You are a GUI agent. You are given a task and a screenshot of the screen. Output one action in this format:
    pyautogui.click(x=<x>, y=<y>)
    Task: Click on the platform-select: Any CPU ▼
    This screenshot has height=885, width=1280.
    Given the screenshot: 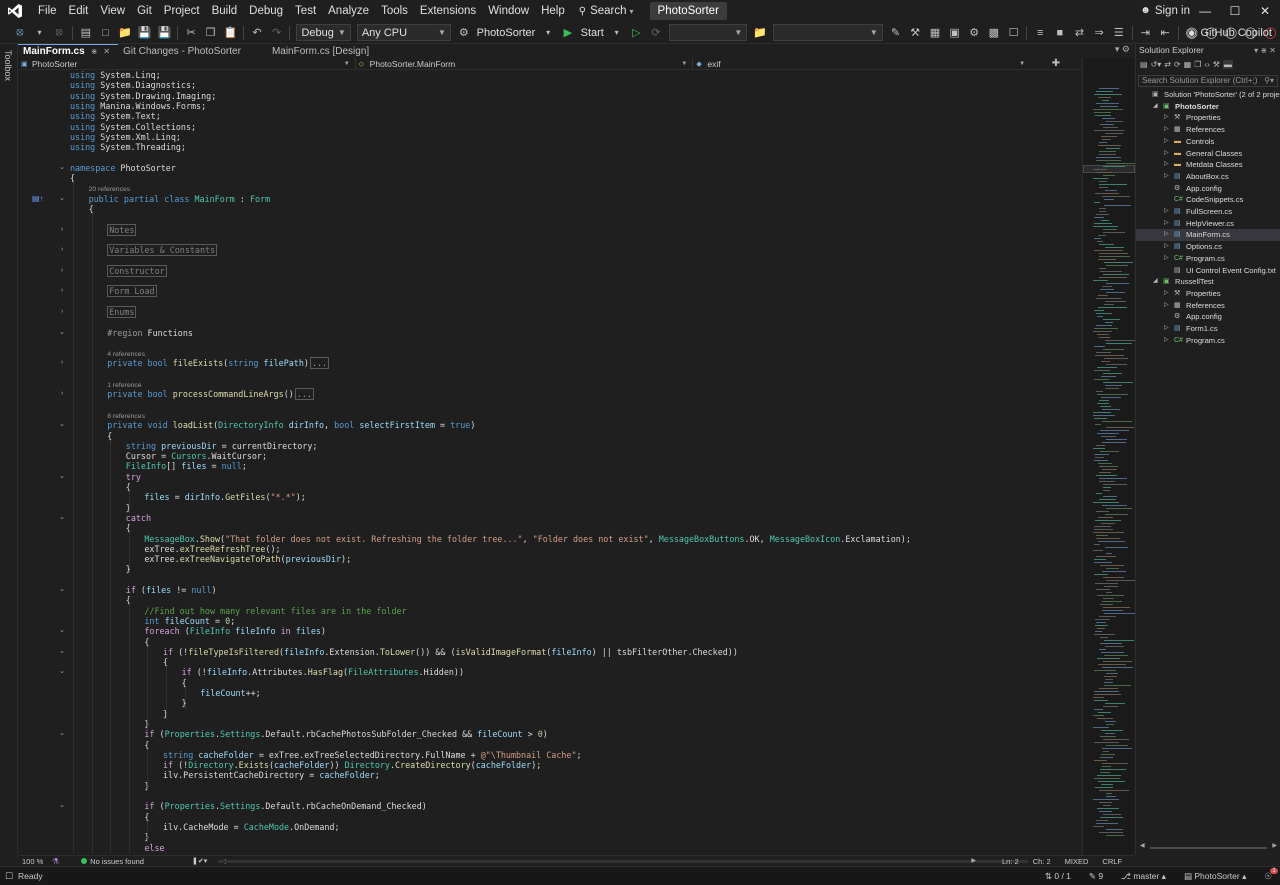 What is the action you would take?
    pyautogui.click(x=403, y=32)
    